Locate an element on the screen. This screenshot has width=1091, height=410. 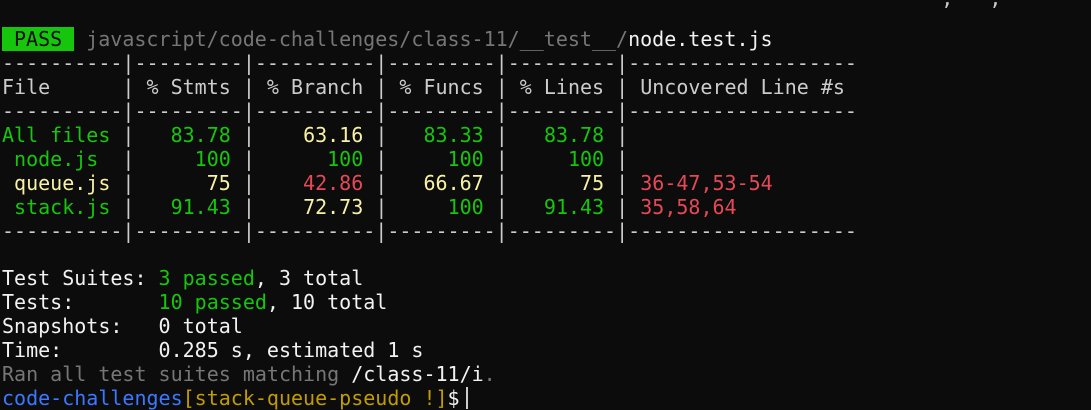
ran-end: . is located at coordinates (489, 374).